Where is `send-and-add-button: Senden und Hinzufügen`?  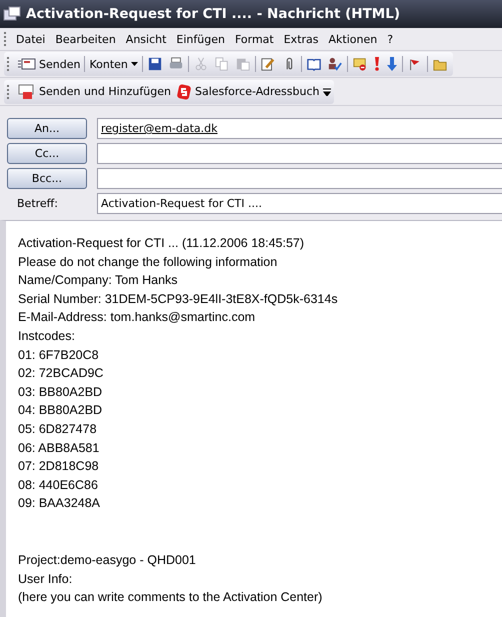
send-and-add-button: Senden und Hinzufügen is located at coordinates (94, 92).